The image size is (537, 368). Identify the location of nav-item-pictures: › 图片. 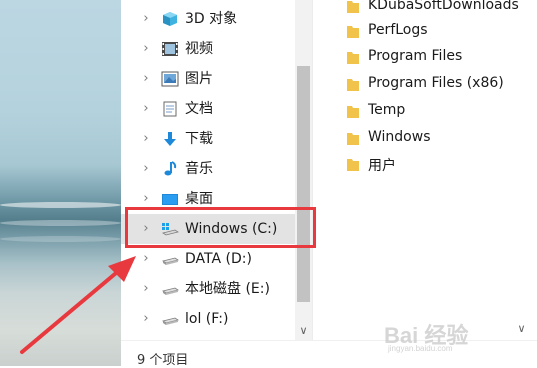
(208, 79).